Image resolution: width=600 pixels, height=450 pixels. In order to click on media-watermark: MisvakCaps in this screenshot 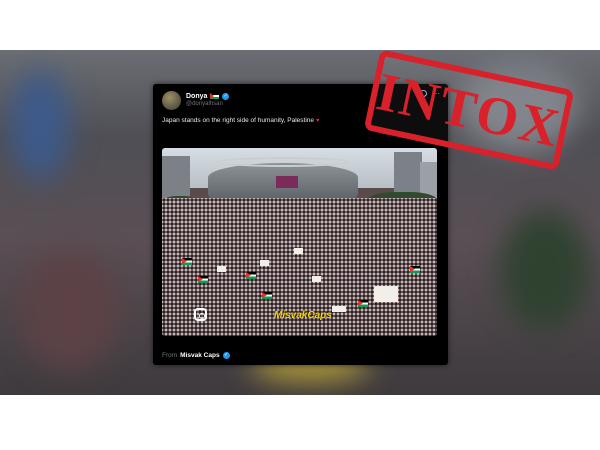, I will do `click(303, 315)`.